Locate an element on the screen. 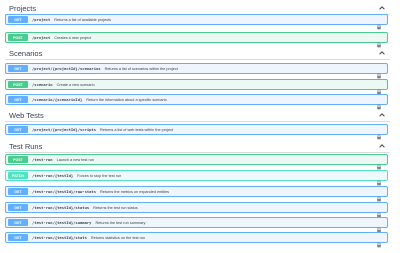 Image resolution: width=400 pixels, height=253 pixels. operation-description: Launch a new test run is located at coordinates (75, 159).